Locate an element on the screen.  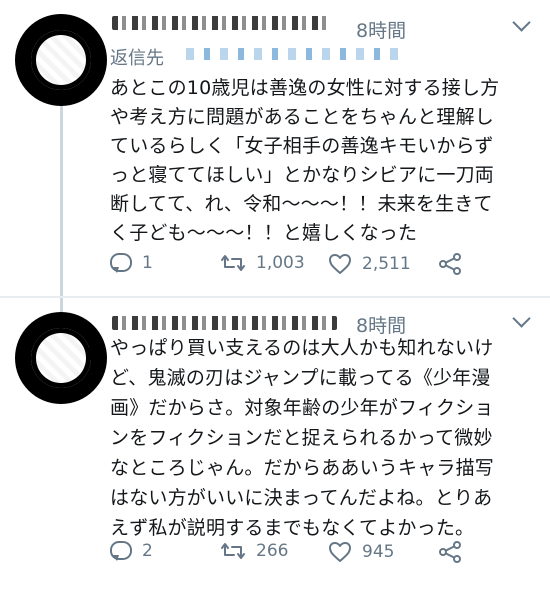
retweet-button: 1,003 is located at coordinates (262, 263).